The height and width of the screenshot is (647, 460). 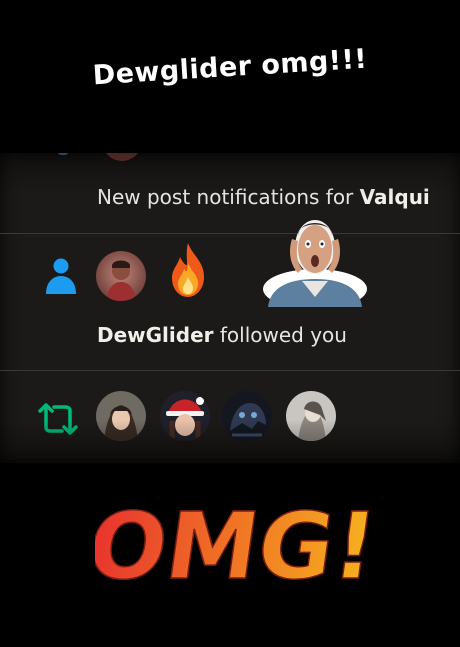 I want to click on bell-icon, so click(x=63, y=154).